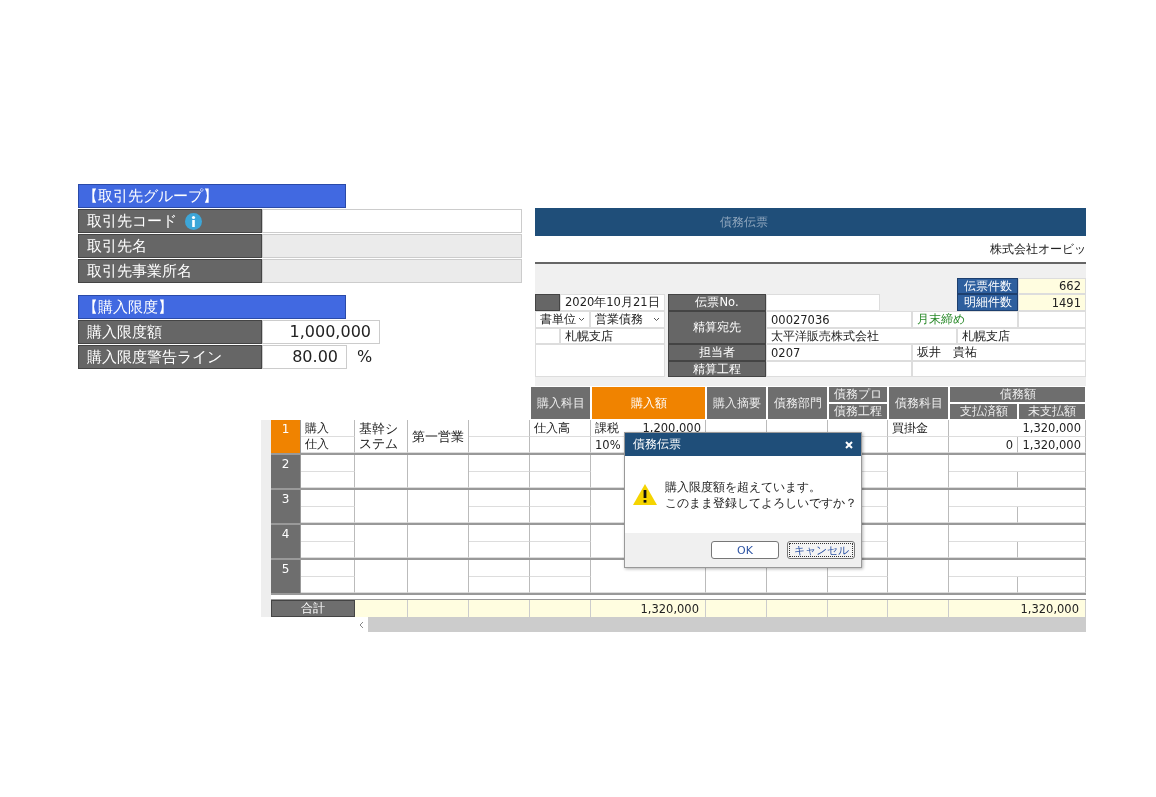 This screenshot has height=797, width=1156. What do you see at coordinates (987, 302) in the screenshot?
I see `count-label: 明細件数` at bounding box center [987, 302].